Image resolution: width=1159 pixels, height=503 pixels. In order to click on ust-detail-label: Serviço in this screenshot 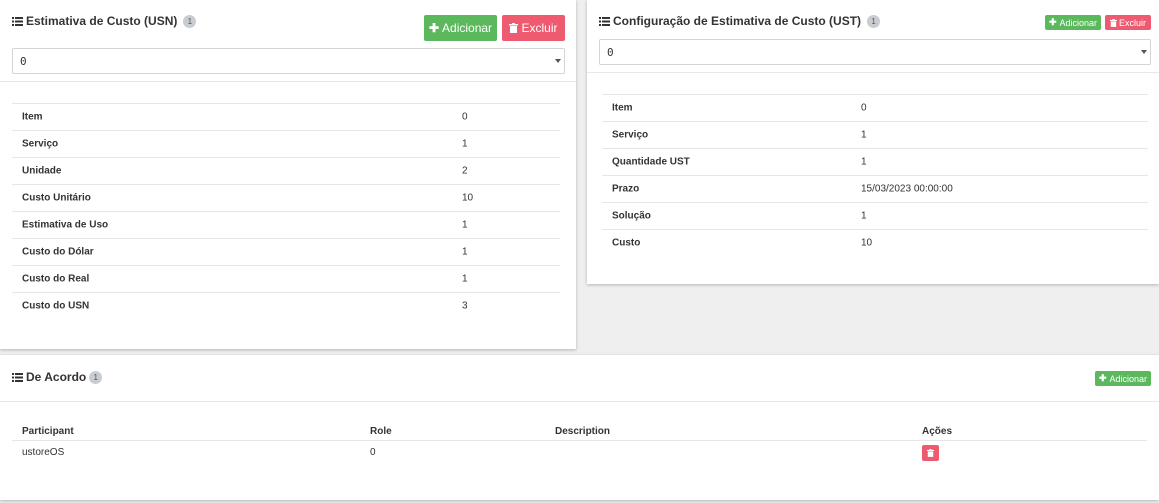, I will do `click(630, 135)`.